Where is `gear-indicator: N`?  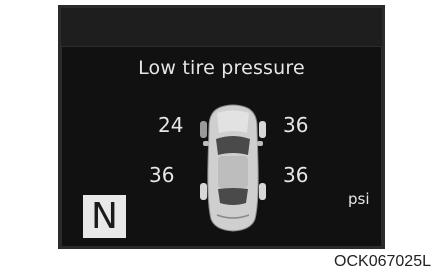
gear-indicator: N is located at coordinates (104, 216).